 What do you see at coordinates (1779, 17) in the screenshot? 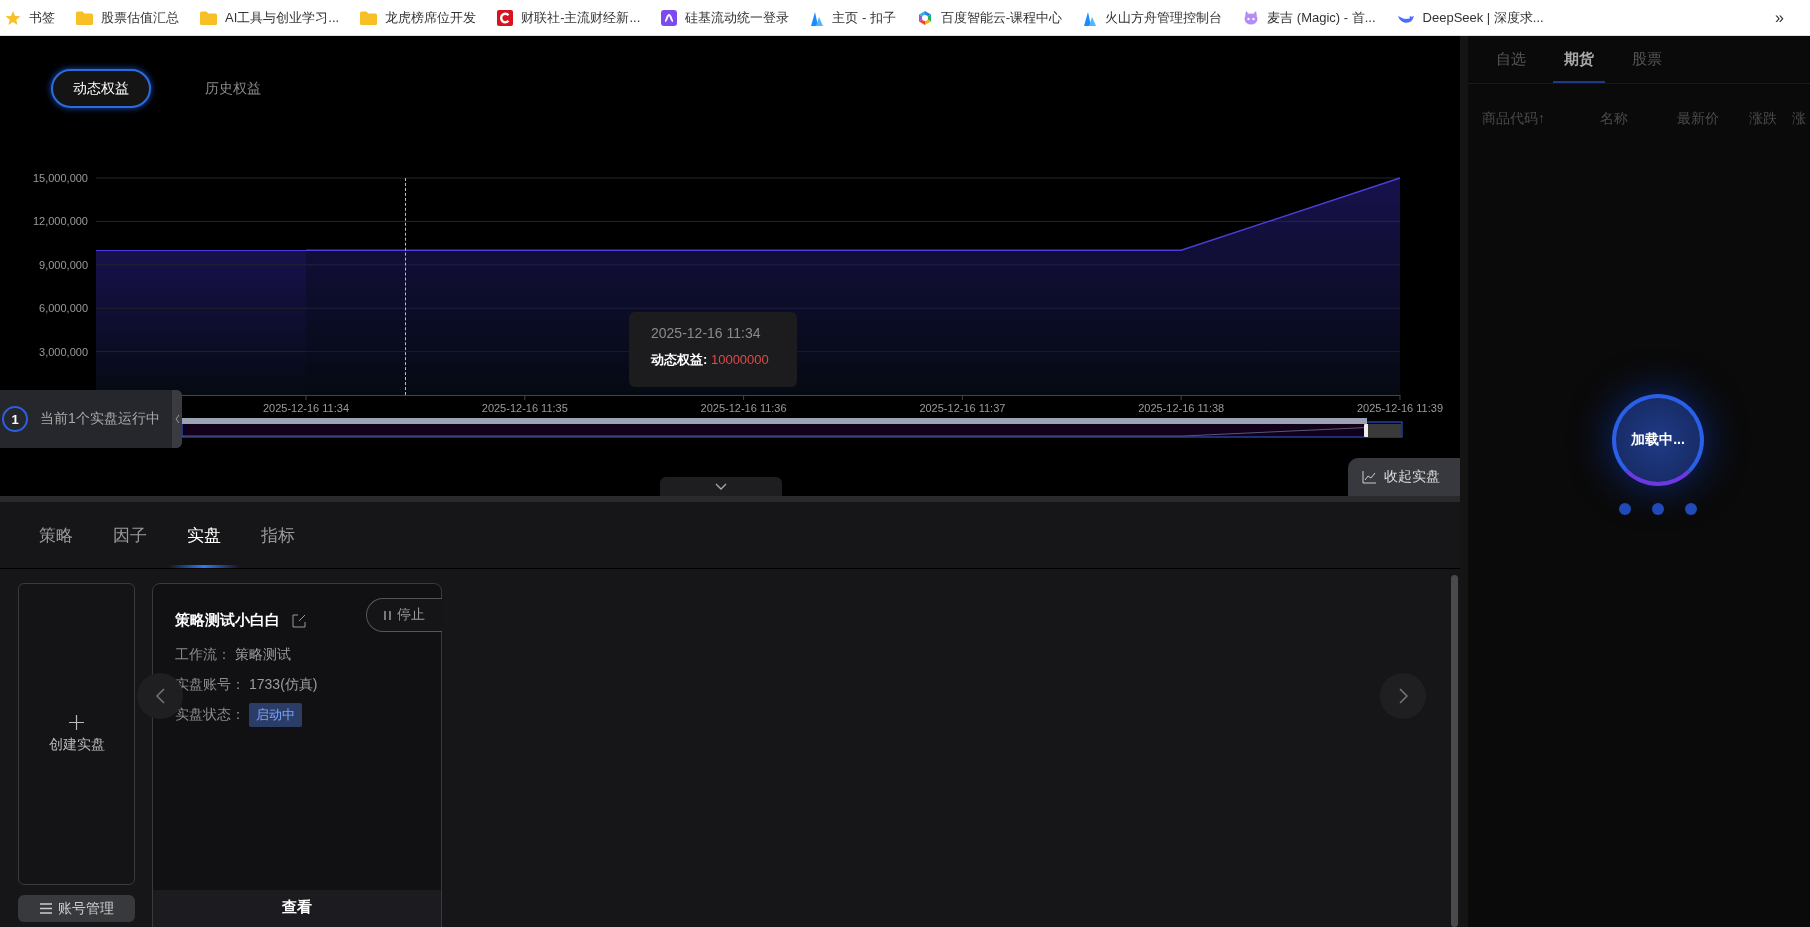
I see `more-bookmarks-button: »` at bounding box center [1779, 17].